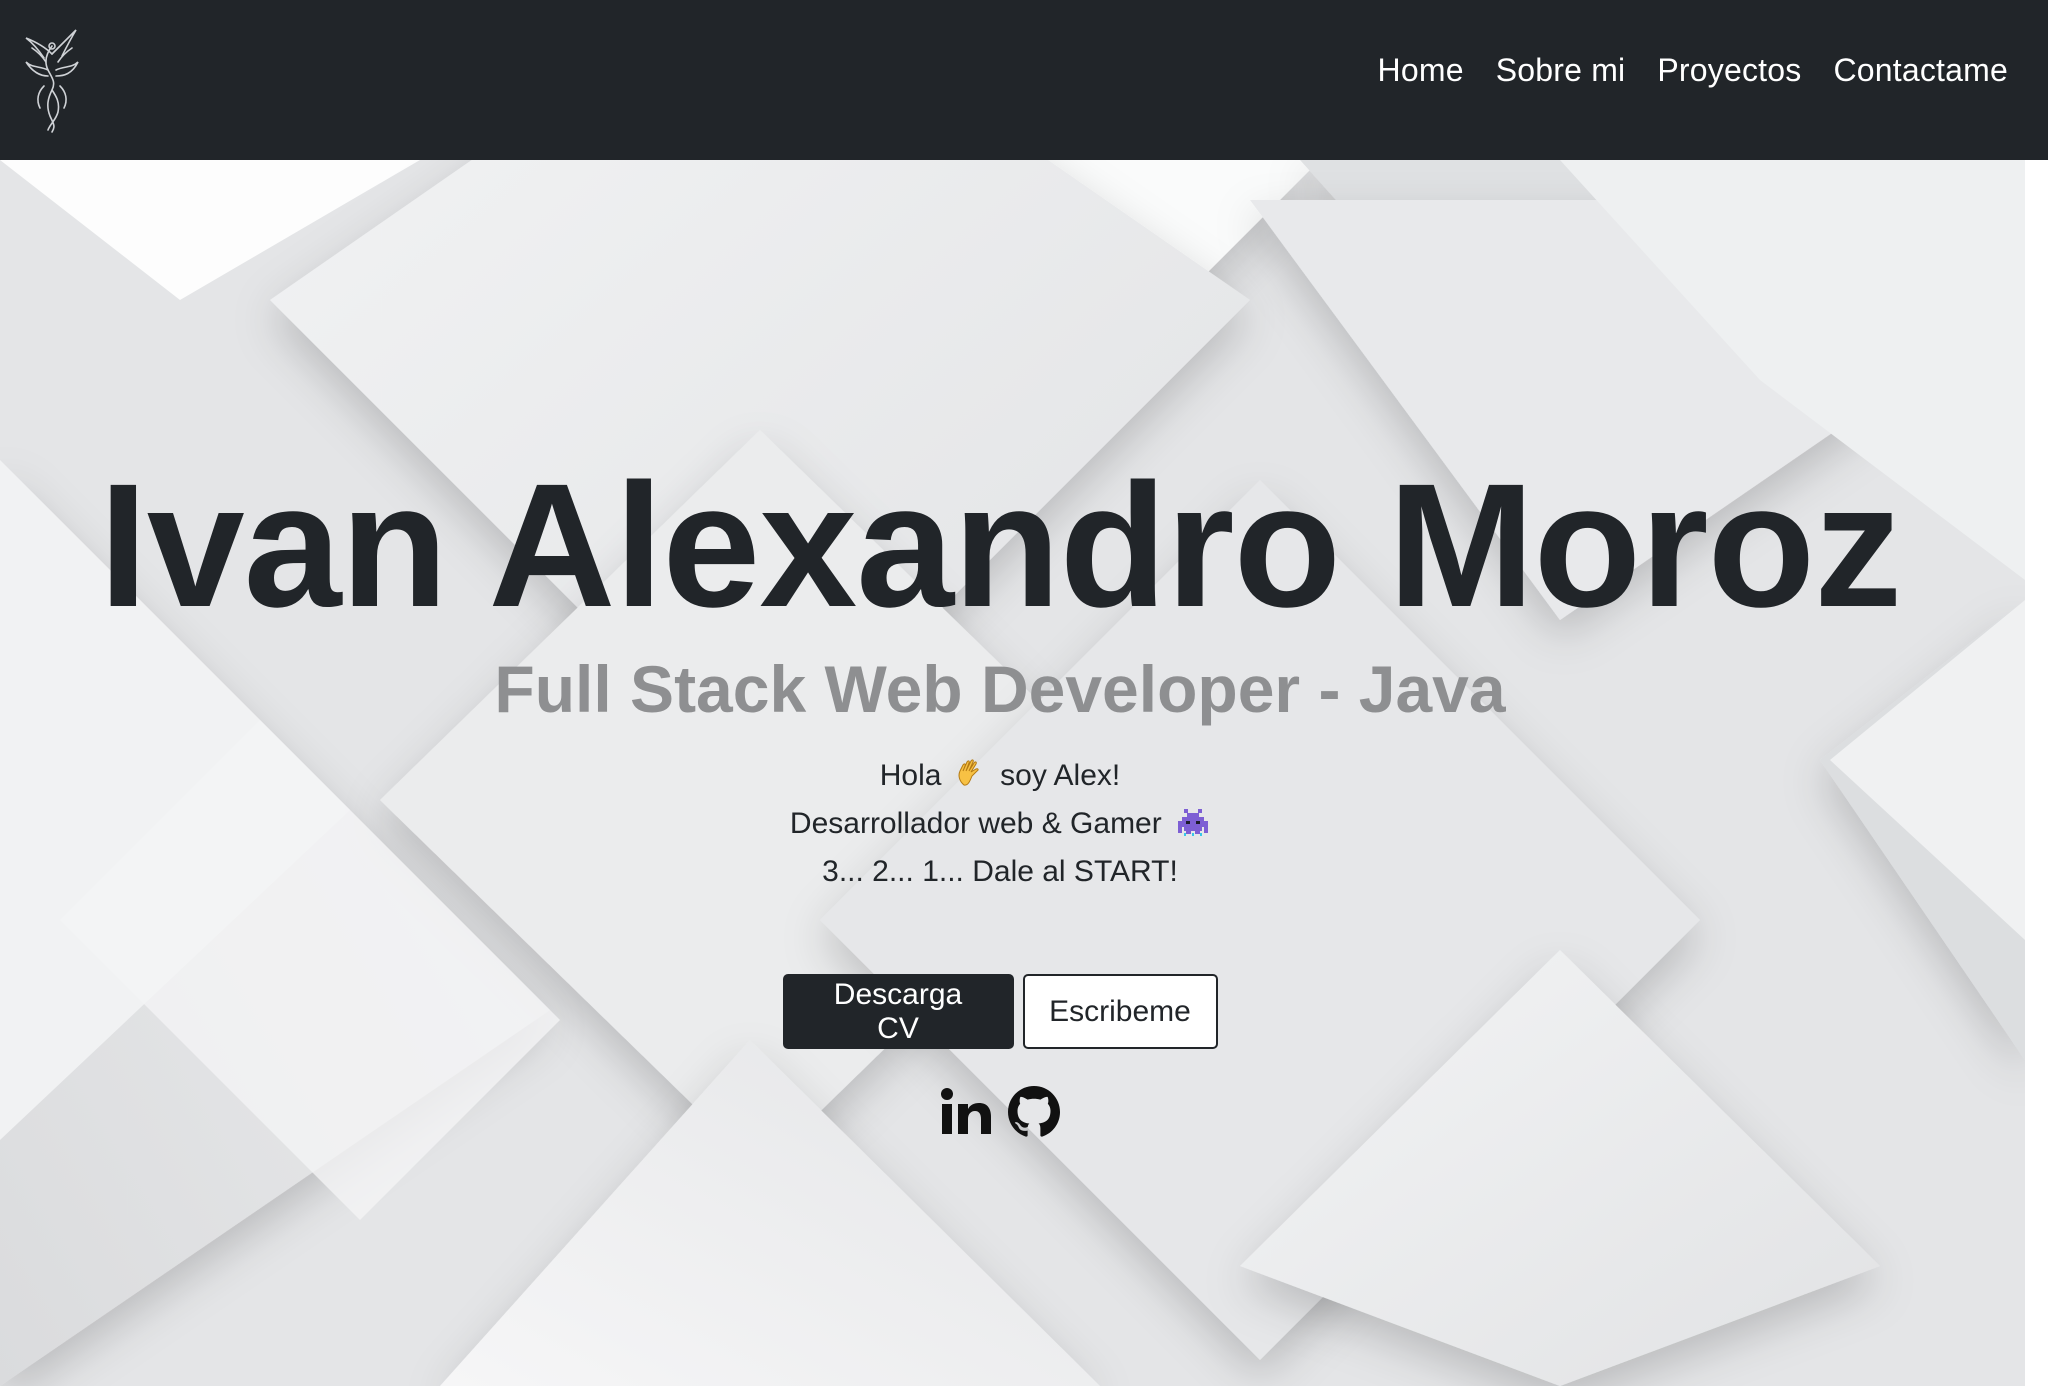 This screenshot has height=1386, width=2048. What do you see at coordinates (1060, 775) in the screenshot?
I see `intro-name: soy Alex!` at bounding box center [1060, 775].